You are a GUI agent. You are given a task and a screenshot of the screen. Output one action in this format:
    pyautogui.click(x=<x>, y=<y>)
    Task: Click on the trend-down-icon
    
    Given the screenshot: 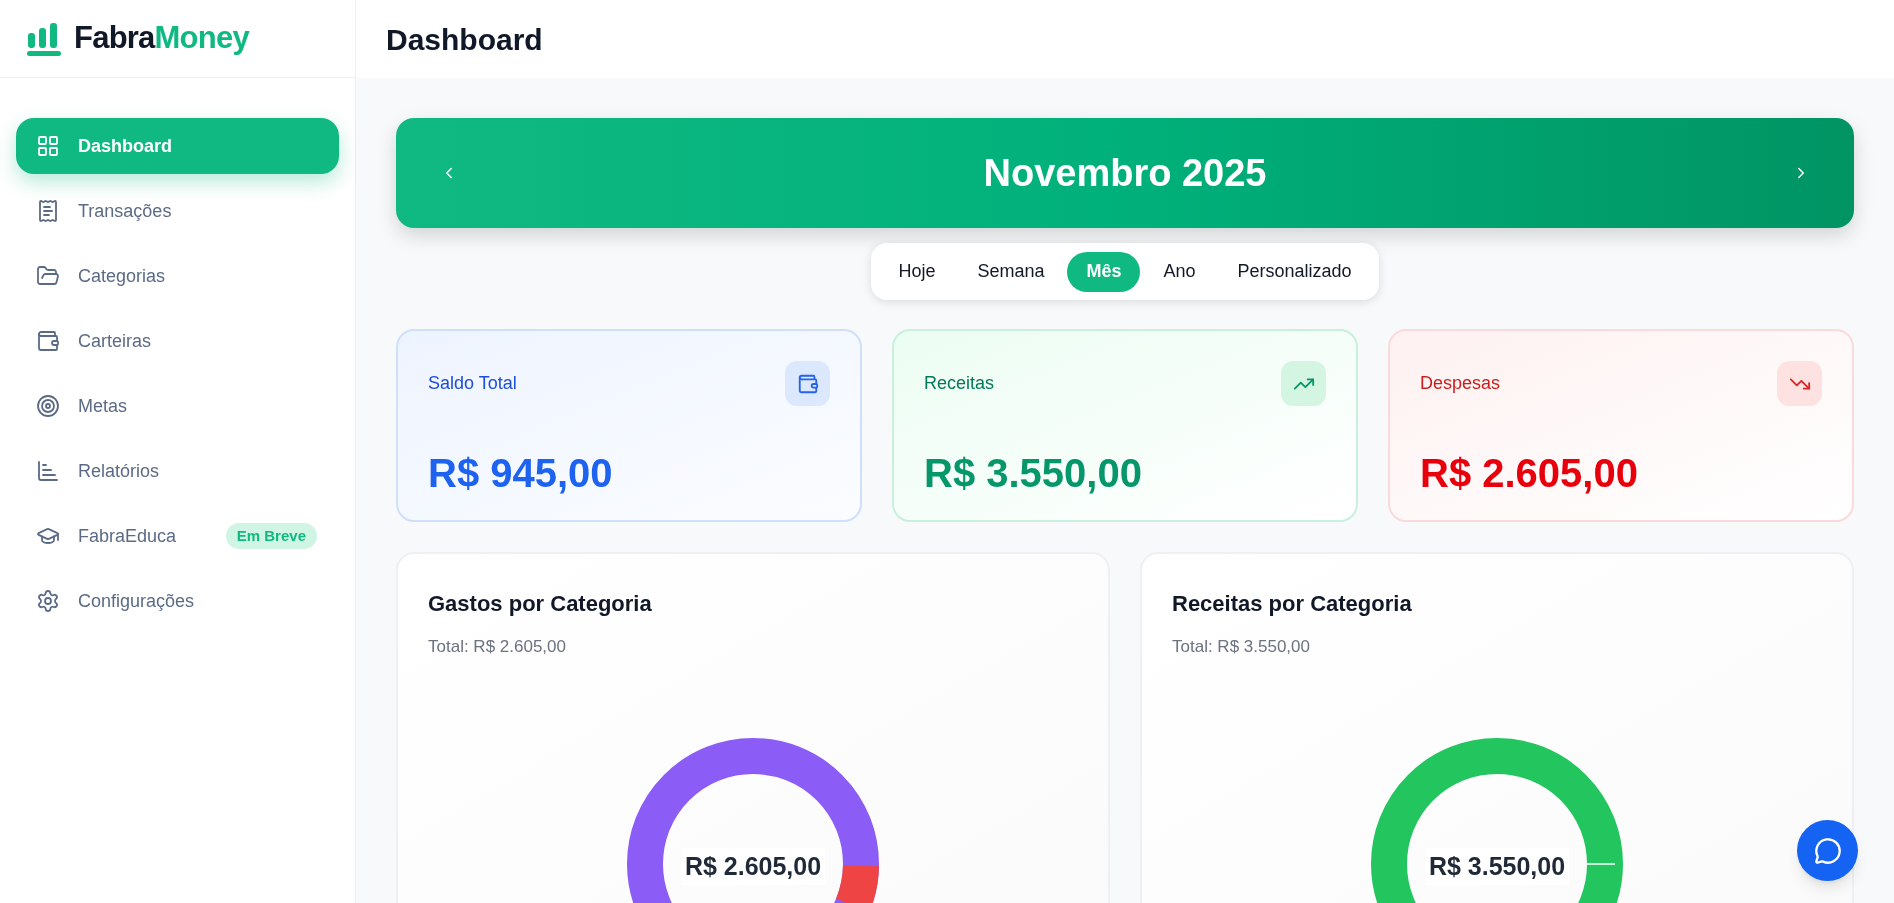 What is the action you would take?
    pyautogui.click(x=1799, y=383)
    